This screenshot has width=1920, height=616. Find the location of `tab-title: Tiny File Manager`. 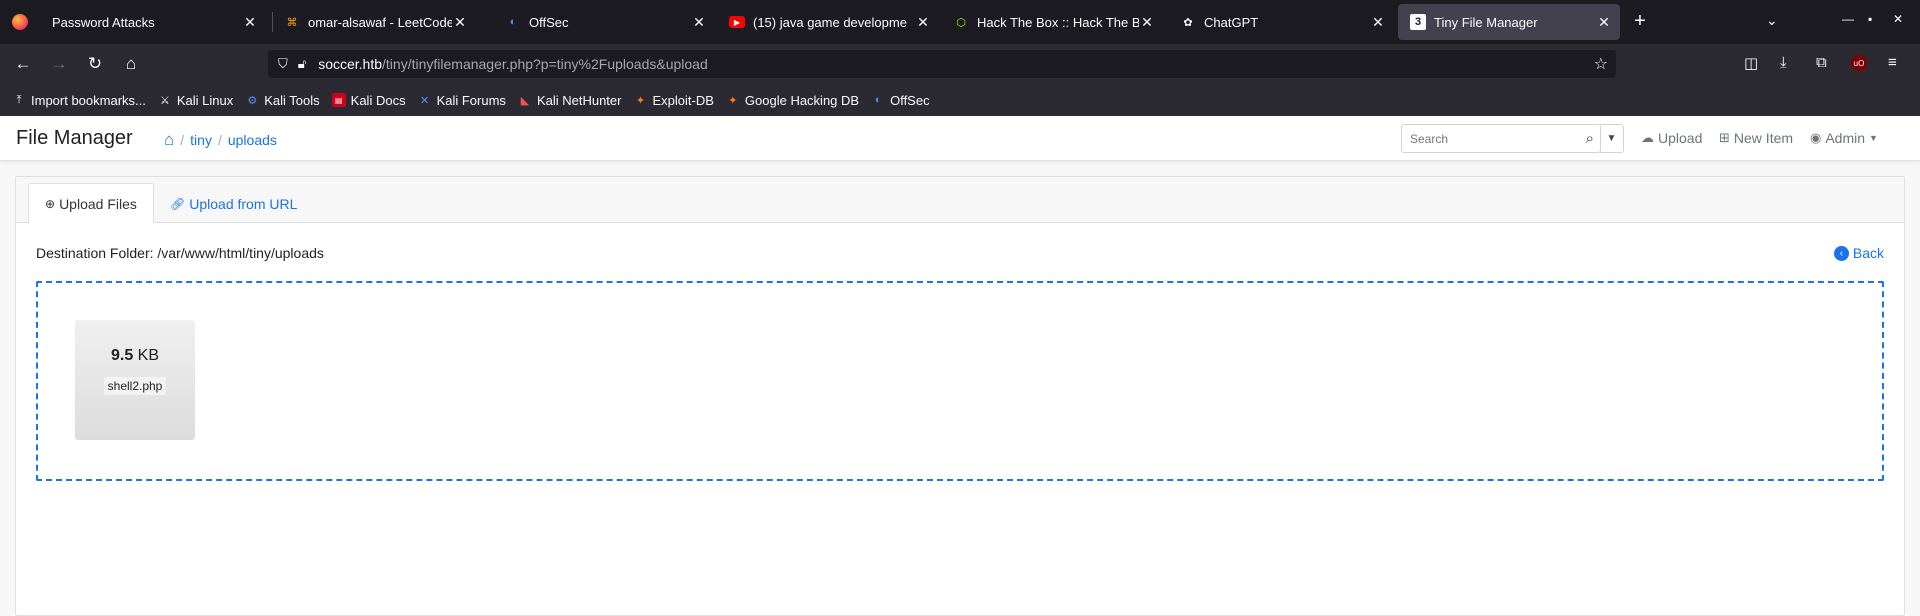

tab-title: Tiny File Manager is located at coordinates (1486, 22).